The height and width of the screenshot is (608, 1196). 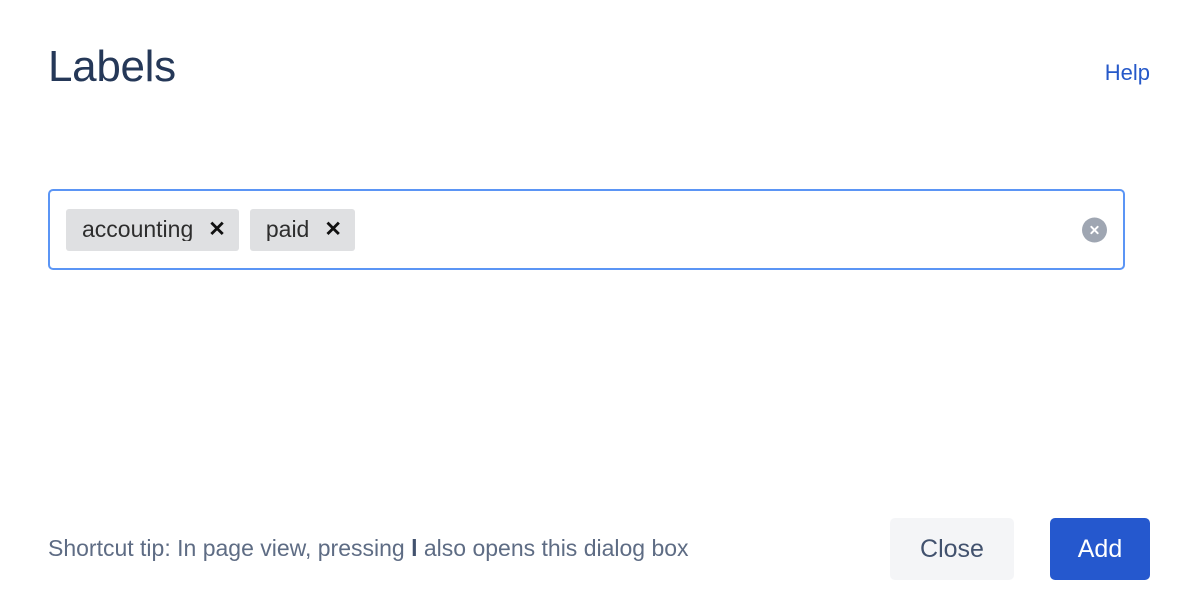 I want to click on label-chip-text: paid, so click(x=287, y=229).